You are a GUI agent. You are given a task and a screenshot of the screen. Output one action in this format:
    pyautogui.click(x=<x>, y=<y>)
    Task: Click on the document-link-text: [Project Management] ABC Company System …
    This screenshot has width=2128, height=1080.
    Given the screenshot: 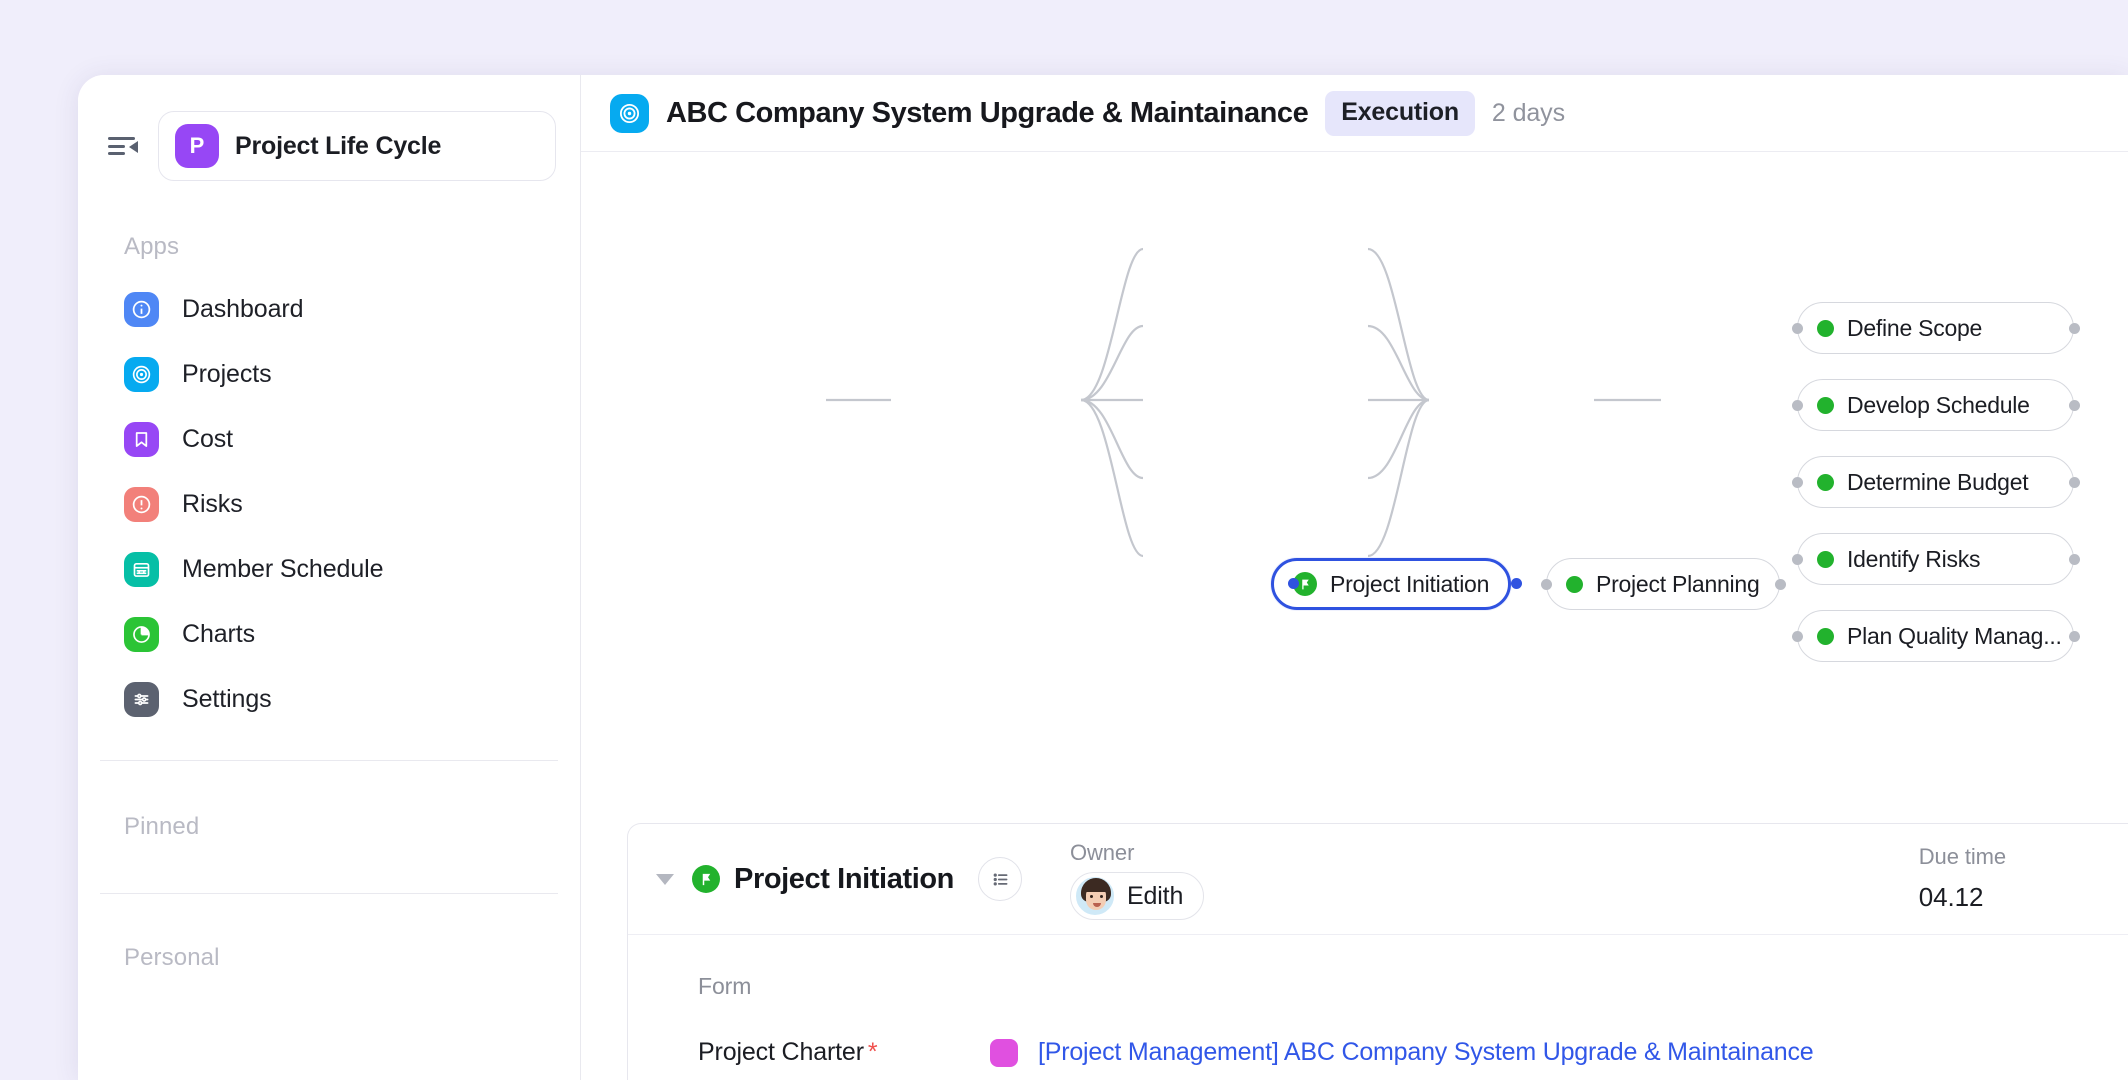 What is the action you would take?
    pyautogui.click(x=1426, y=1052)
    